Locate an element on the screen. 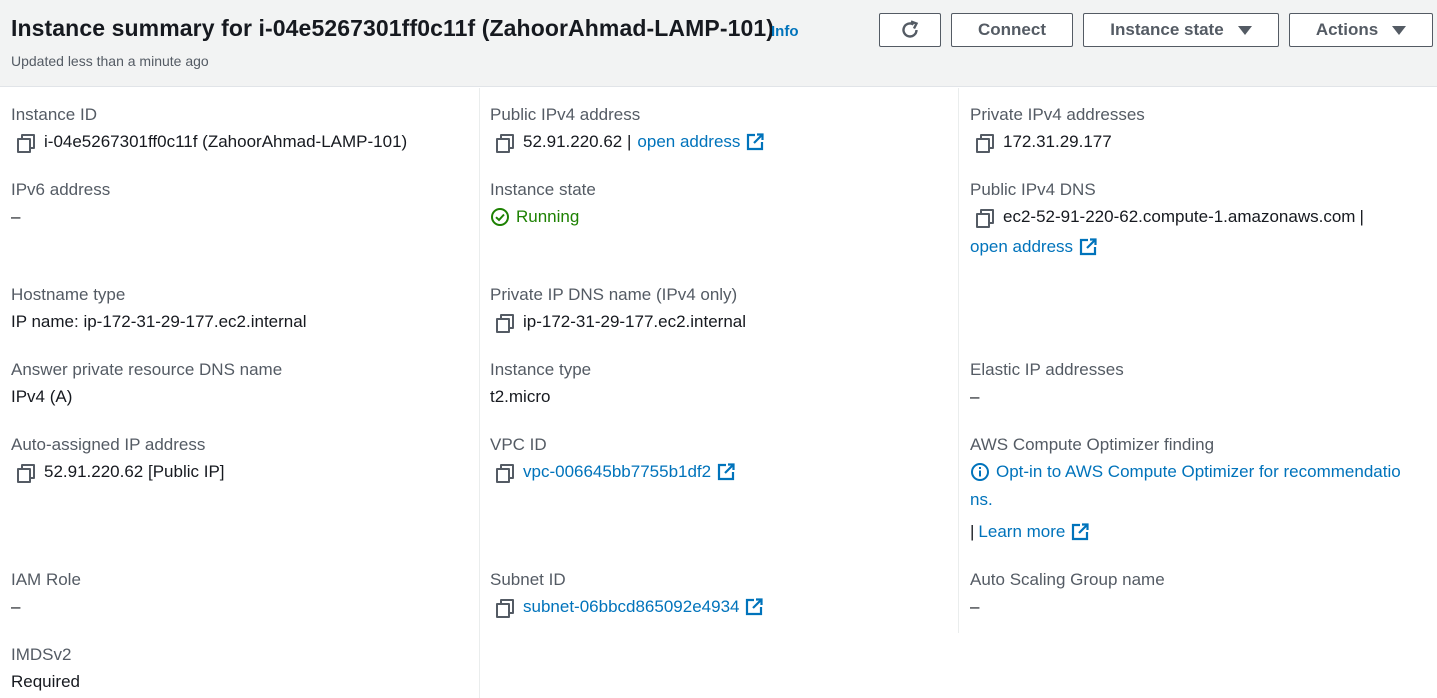 The width and height of the screenshot is (1437, 698). field-label: IAM Role is located at coordinates (46, 579).